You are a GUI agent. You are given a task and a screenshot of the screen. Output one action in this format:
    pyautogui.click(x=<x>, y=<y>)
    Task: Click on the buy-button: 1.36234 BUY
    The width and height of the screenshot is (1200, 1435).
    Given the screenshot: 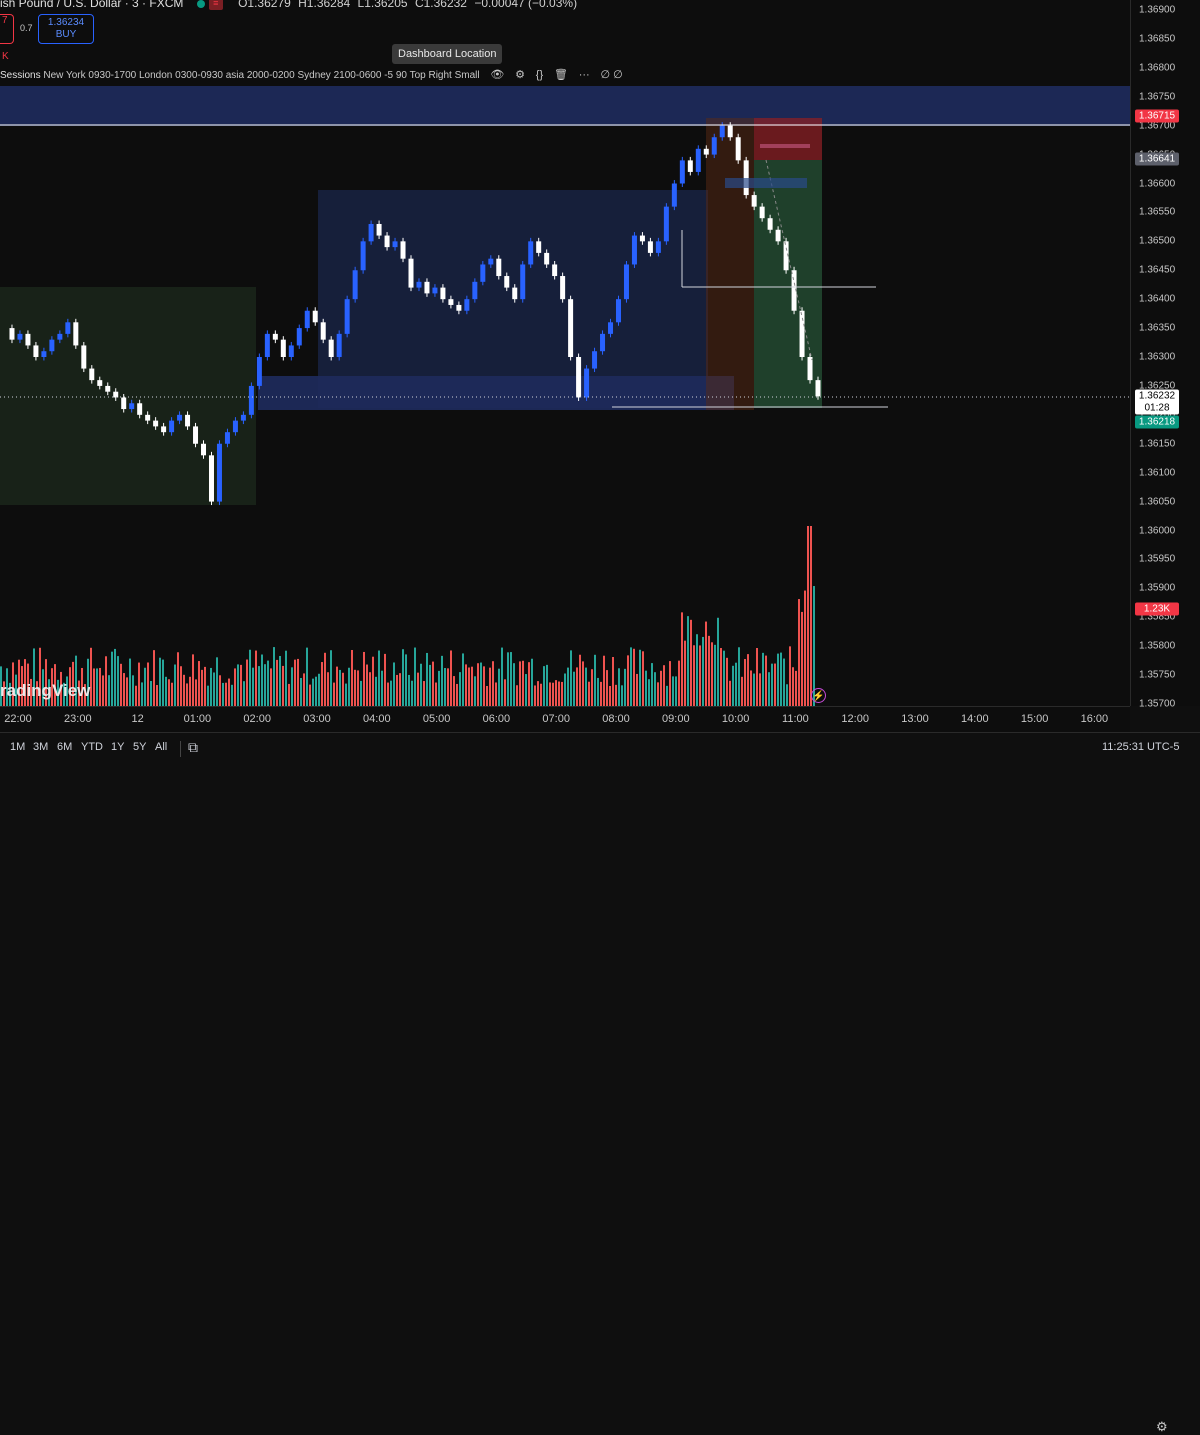 What is the action you would take?
    pyautogui.click(x=66, y=29)
    